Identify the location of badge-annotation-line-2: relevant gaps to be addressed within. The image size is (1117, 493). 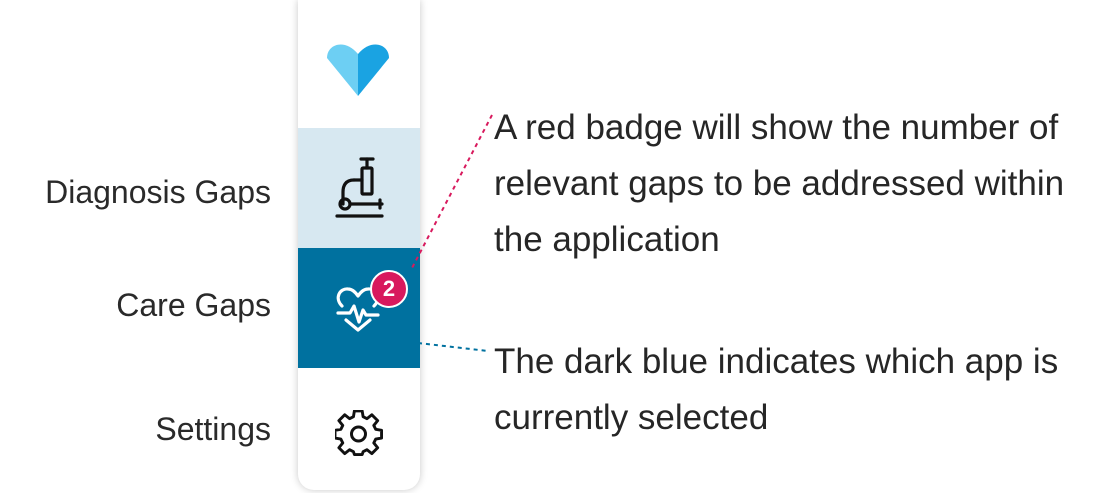
(779, 183).